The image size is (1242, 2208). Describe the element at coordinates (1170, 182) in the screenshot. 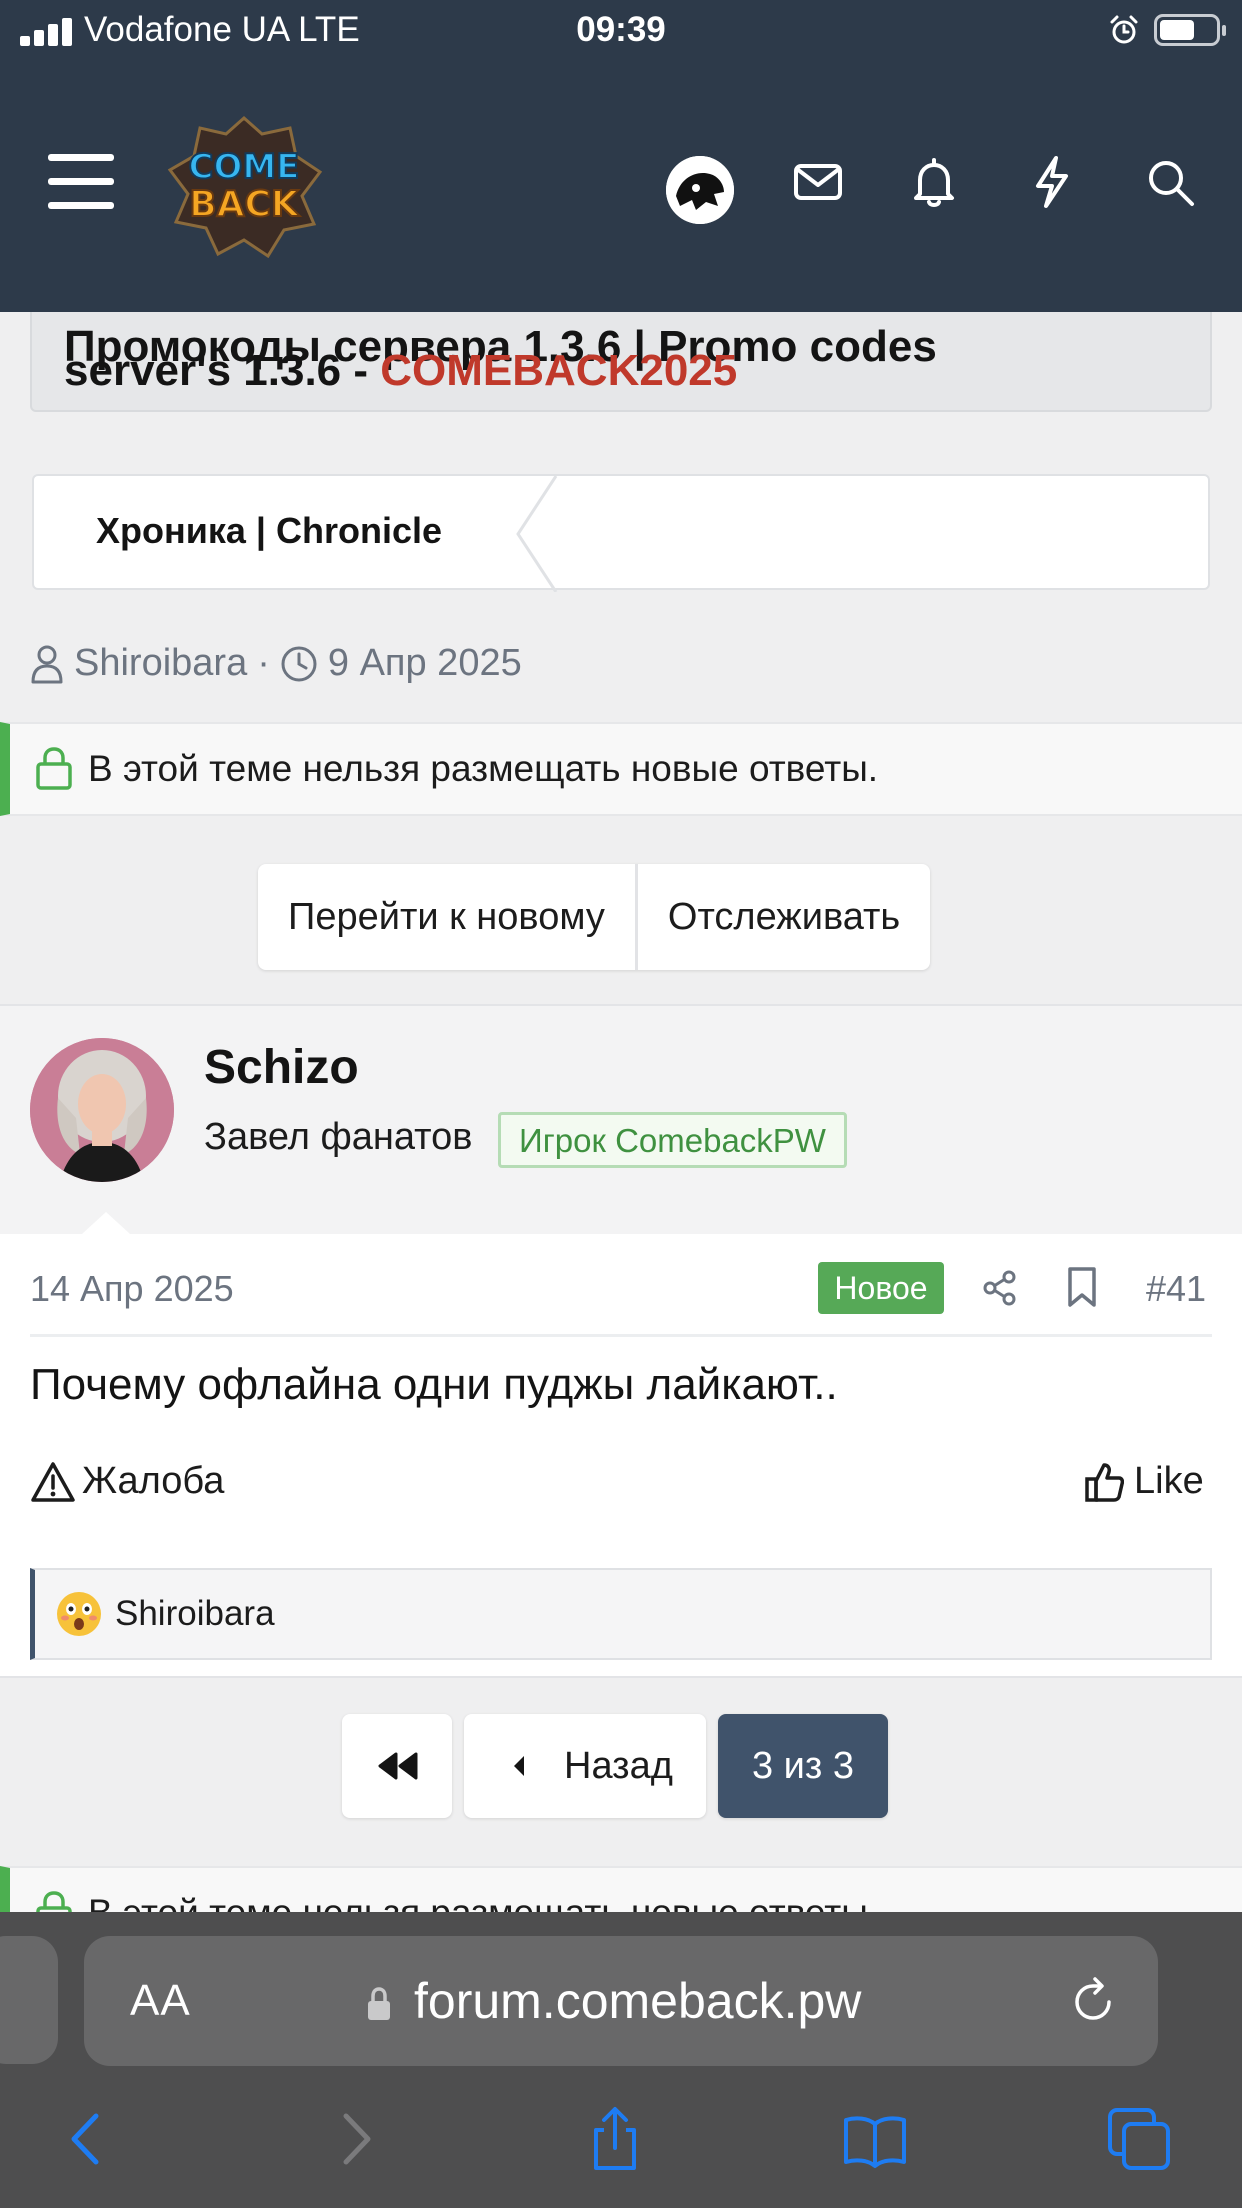

I see `search-icon` at that location.